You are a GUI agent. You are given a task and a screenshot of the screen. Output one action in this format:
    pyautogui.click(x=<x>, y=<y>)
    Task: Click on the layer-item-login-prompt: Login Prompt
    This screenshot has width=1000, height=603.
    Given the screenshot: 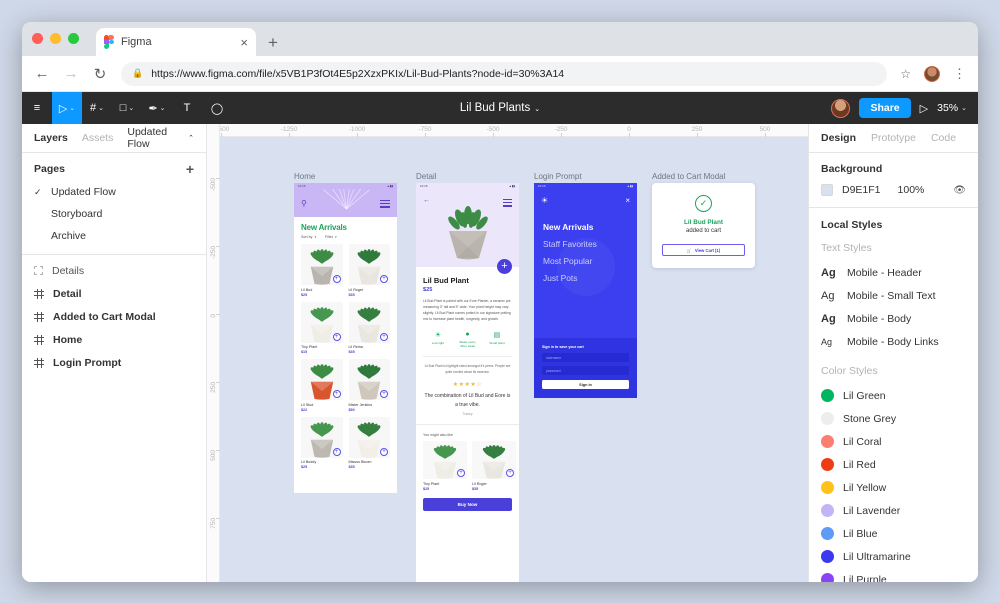 What is the action you would take?
    pyautogui.click(x=114, y=362)
    